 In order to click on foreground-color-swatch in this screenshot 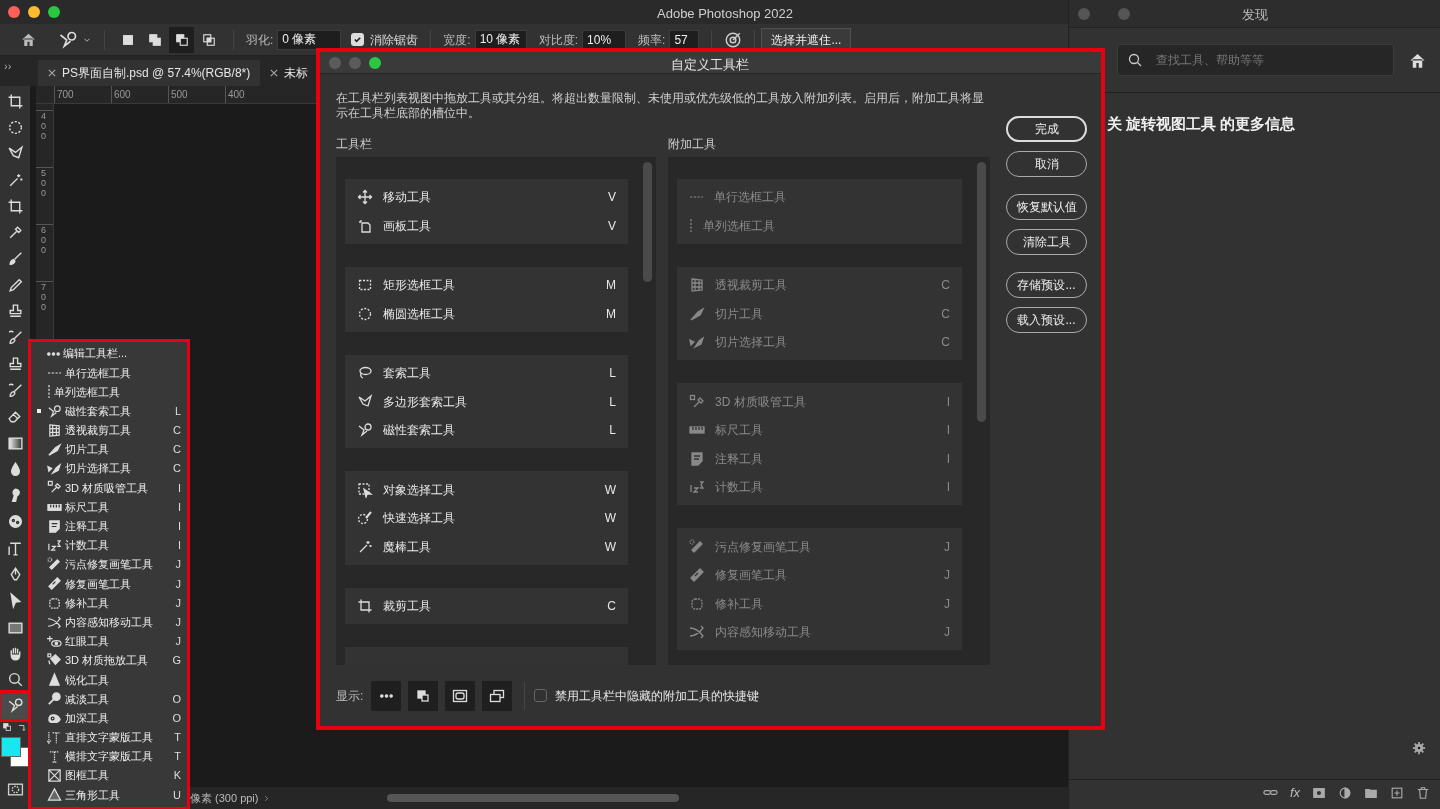, I will do `click(11, 747)`.